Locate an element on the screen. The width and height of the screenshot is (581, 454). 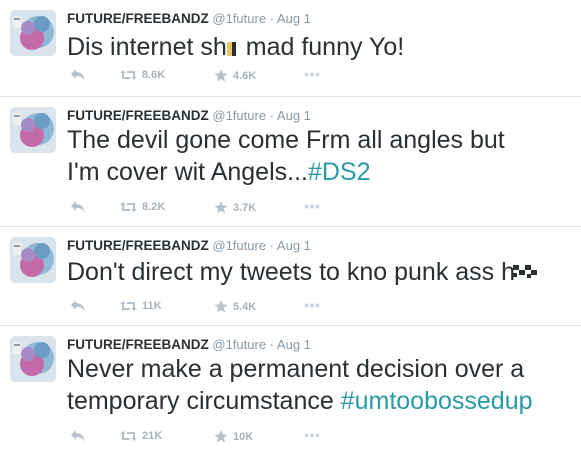
tweet-text: Dis internet sh mad funny Yo! is located at coordinates (319, 47).